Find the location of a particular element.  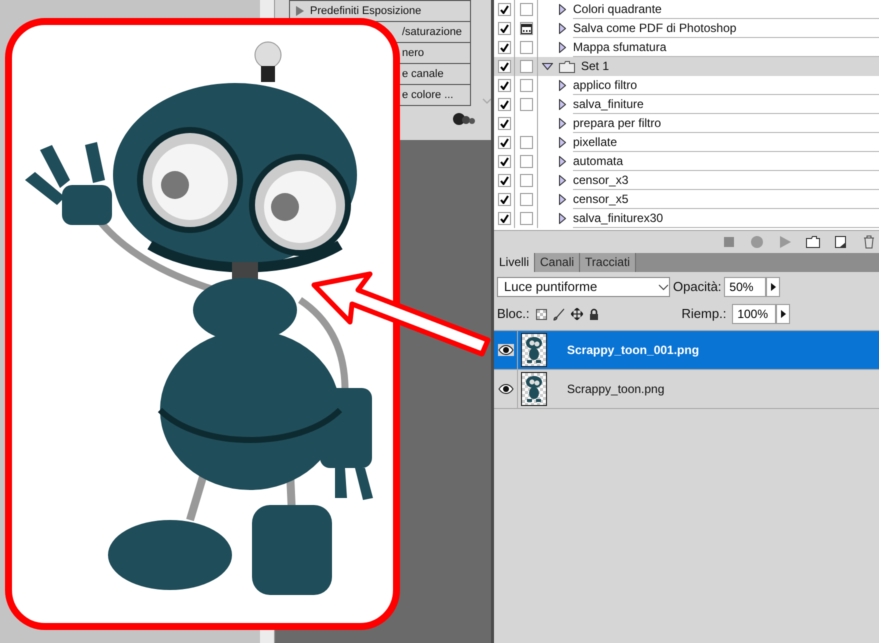

triangle-down-icon is located at coordinates (547, 66).